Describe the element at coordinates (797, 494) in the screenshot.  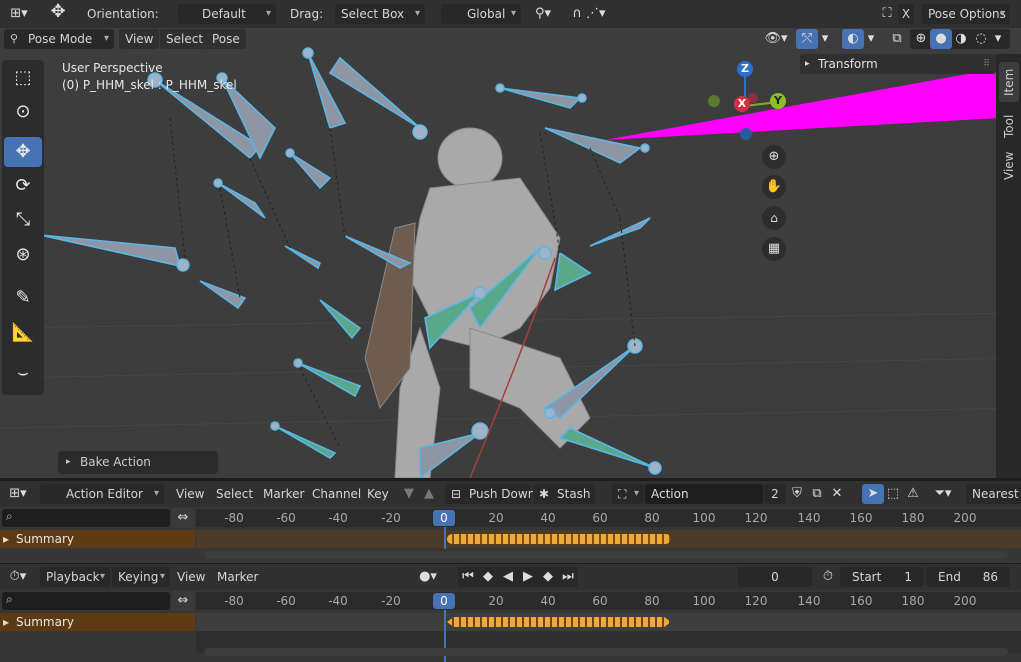
I see `fake-user-shield-icon: ⛨` at that location.